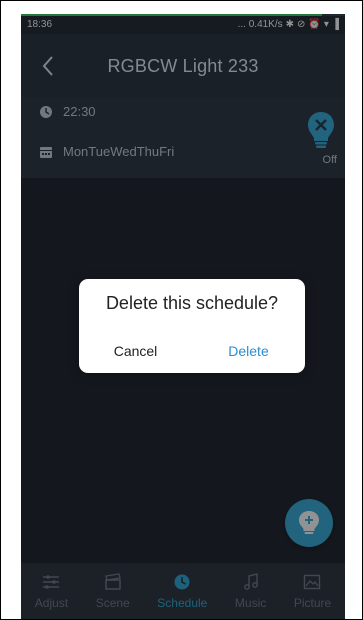  I want to click on delete-button: Delete, so click(248, 351).